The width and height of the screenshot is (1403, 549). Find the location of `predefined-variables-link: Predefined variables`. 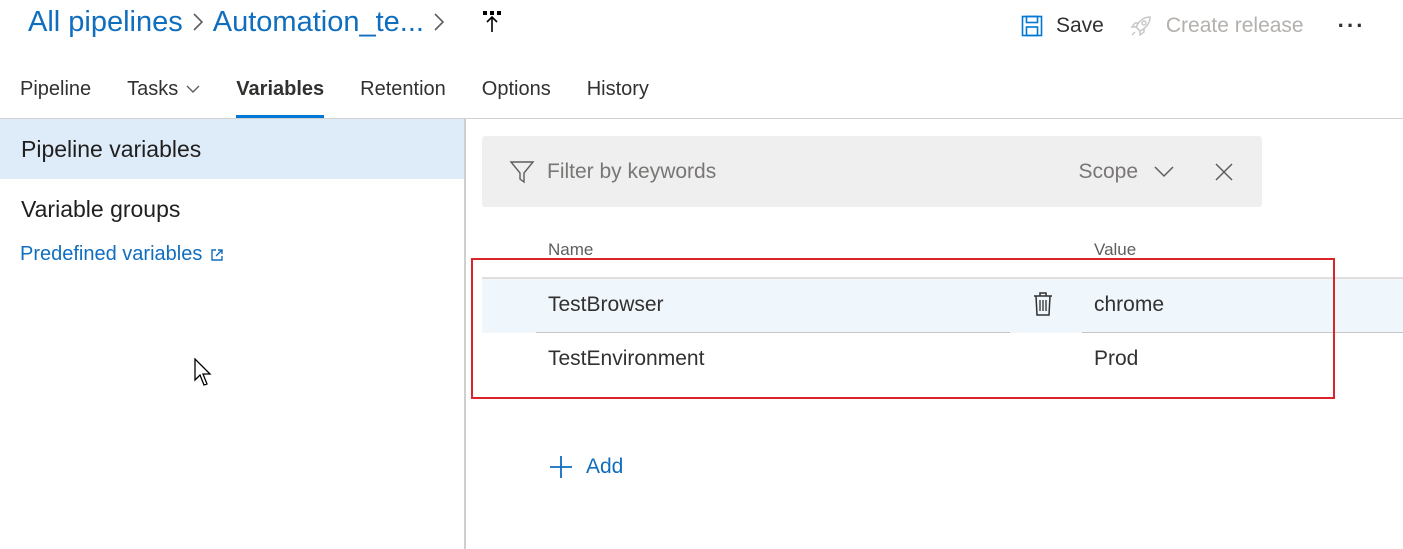

predefined-variables-link: Predefined variables is located at coordinates (232, 254).